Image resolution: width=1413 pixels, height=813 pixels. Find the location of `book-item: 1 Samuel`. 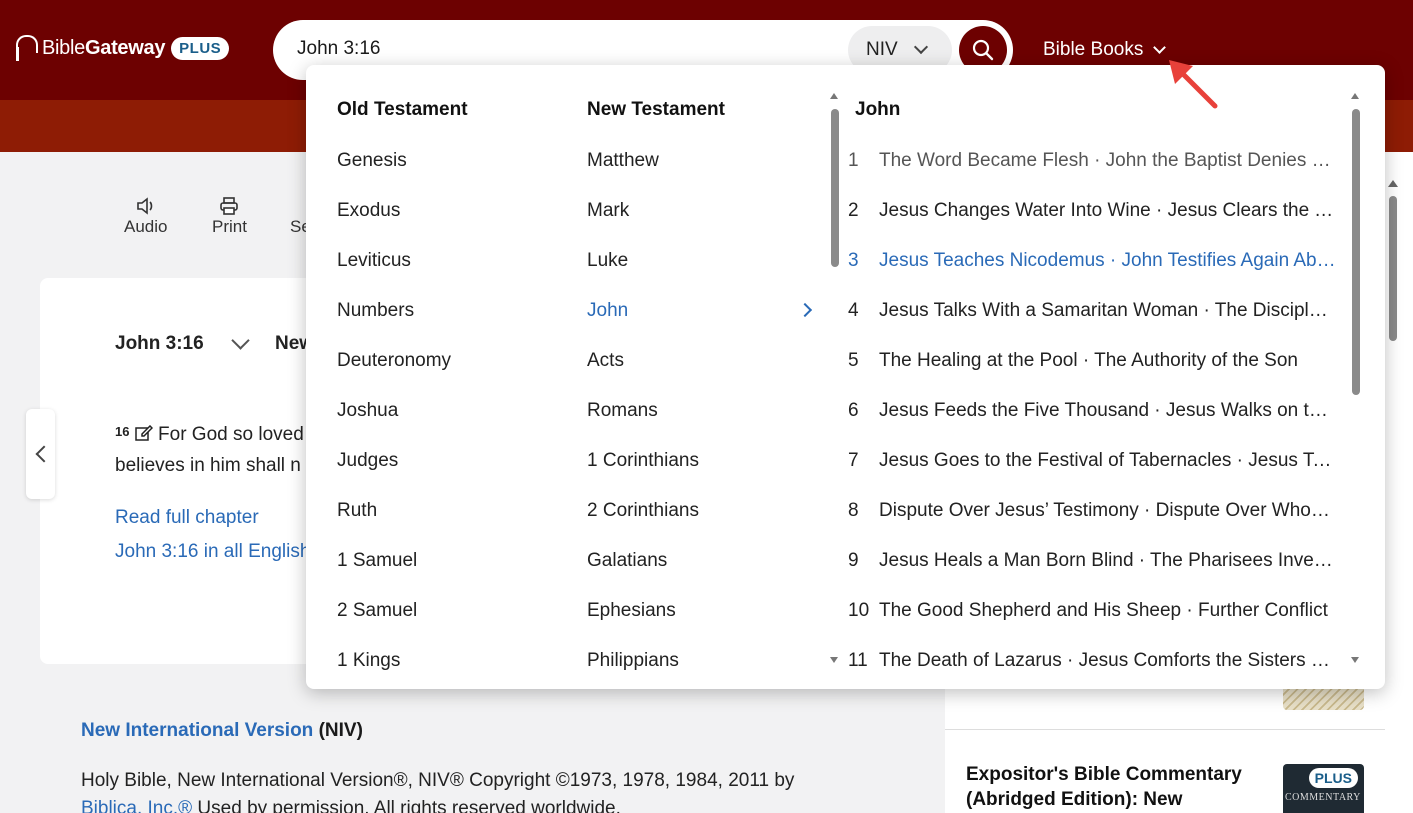

book-item: 1 Samuel is located at coordinates (394, 574).